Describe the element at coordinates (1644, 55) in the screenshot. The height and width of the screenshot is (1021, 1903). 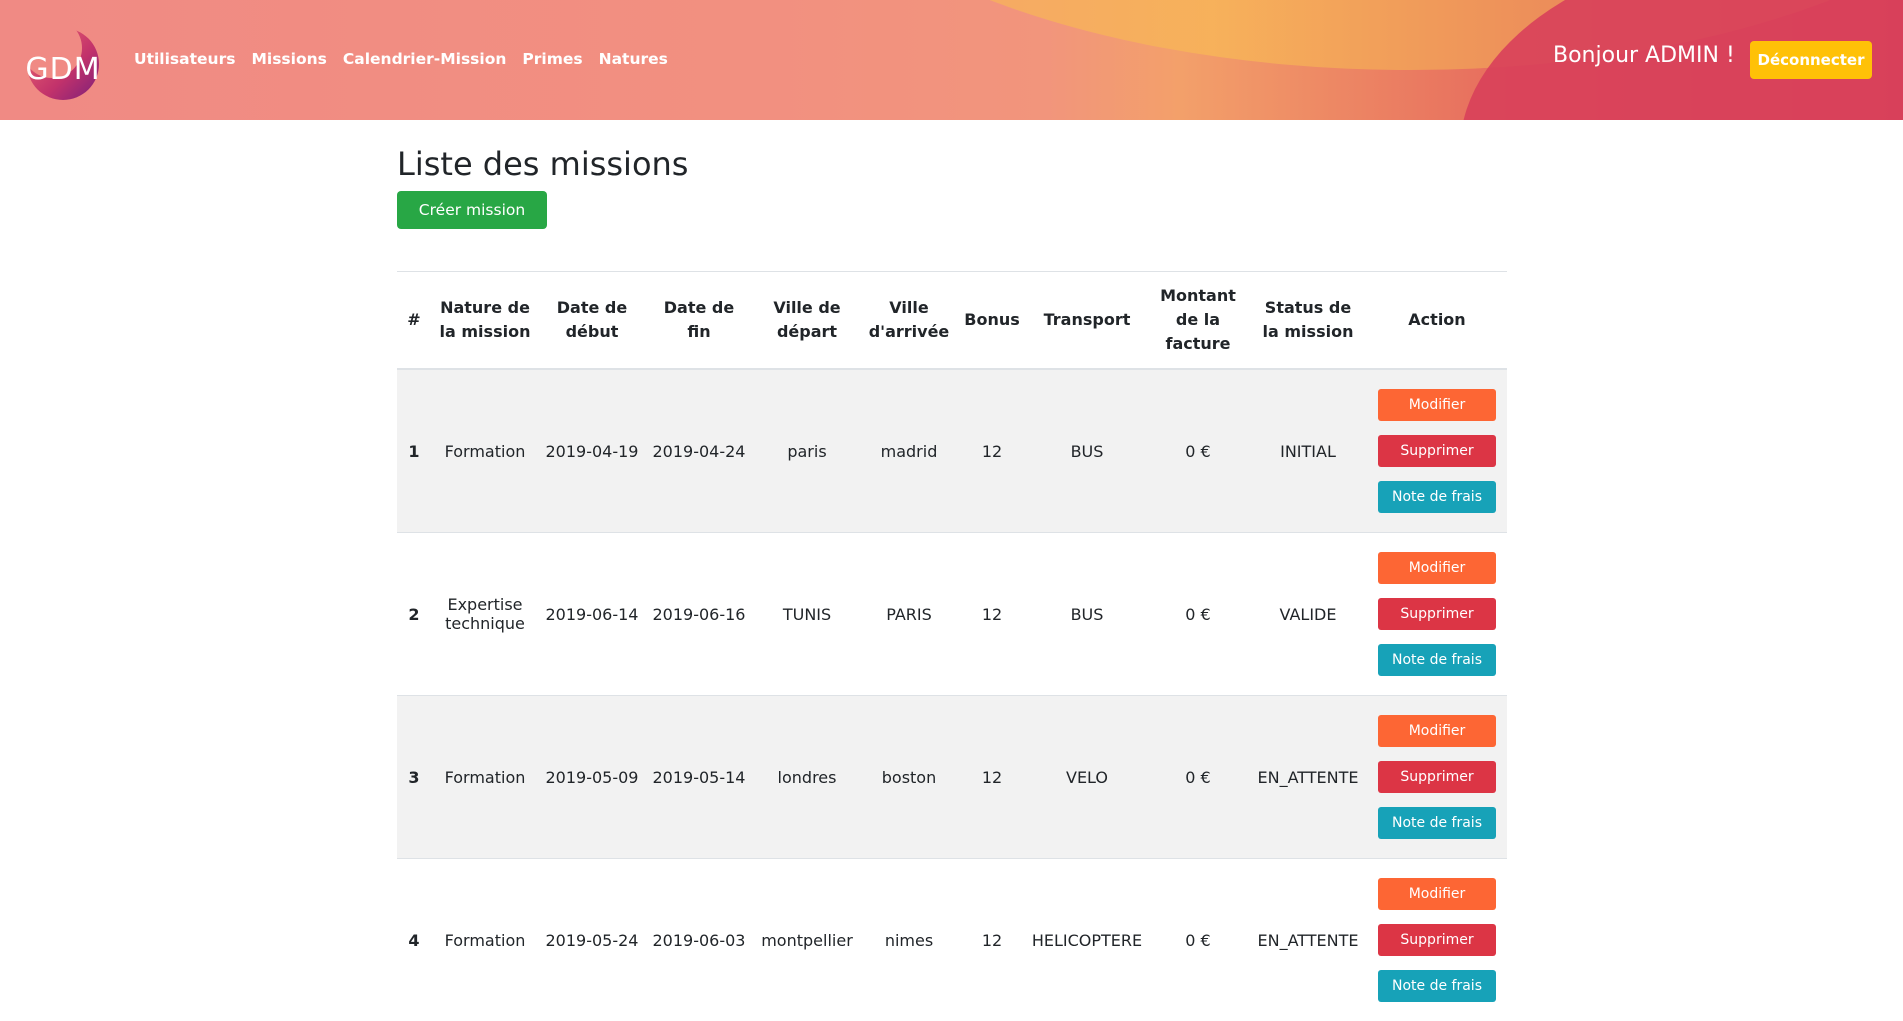
I see `user-greeting: Bonjour ADMIN !` at that location.